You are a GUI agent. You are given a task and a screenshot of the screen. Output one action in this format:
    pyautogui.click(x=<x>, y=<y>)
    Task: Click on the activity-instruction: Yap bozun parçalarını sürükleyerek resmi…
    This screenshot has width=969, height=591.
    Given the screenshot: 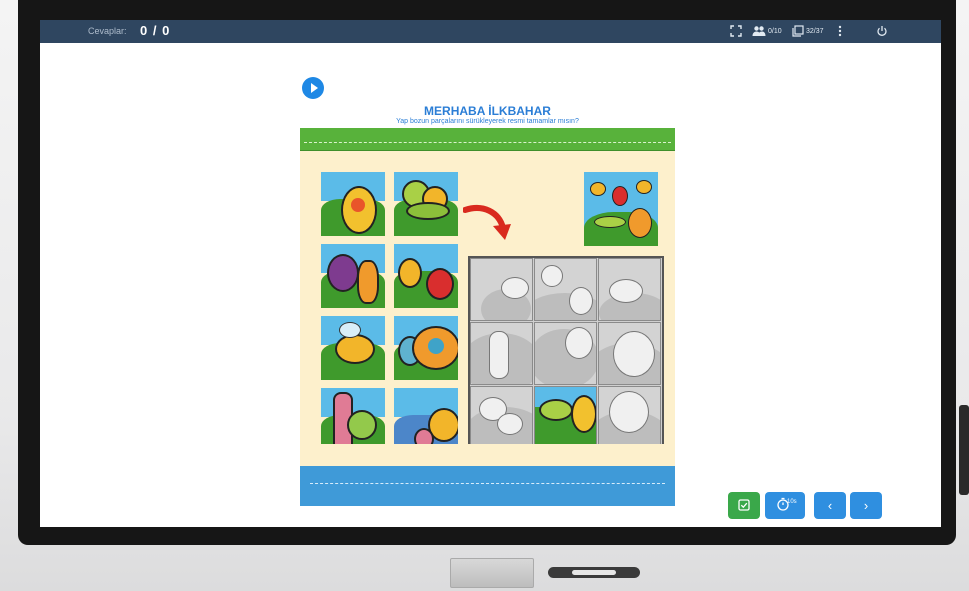 What is the action you would take?
    pyautogui.click(x=487, y=121)
    